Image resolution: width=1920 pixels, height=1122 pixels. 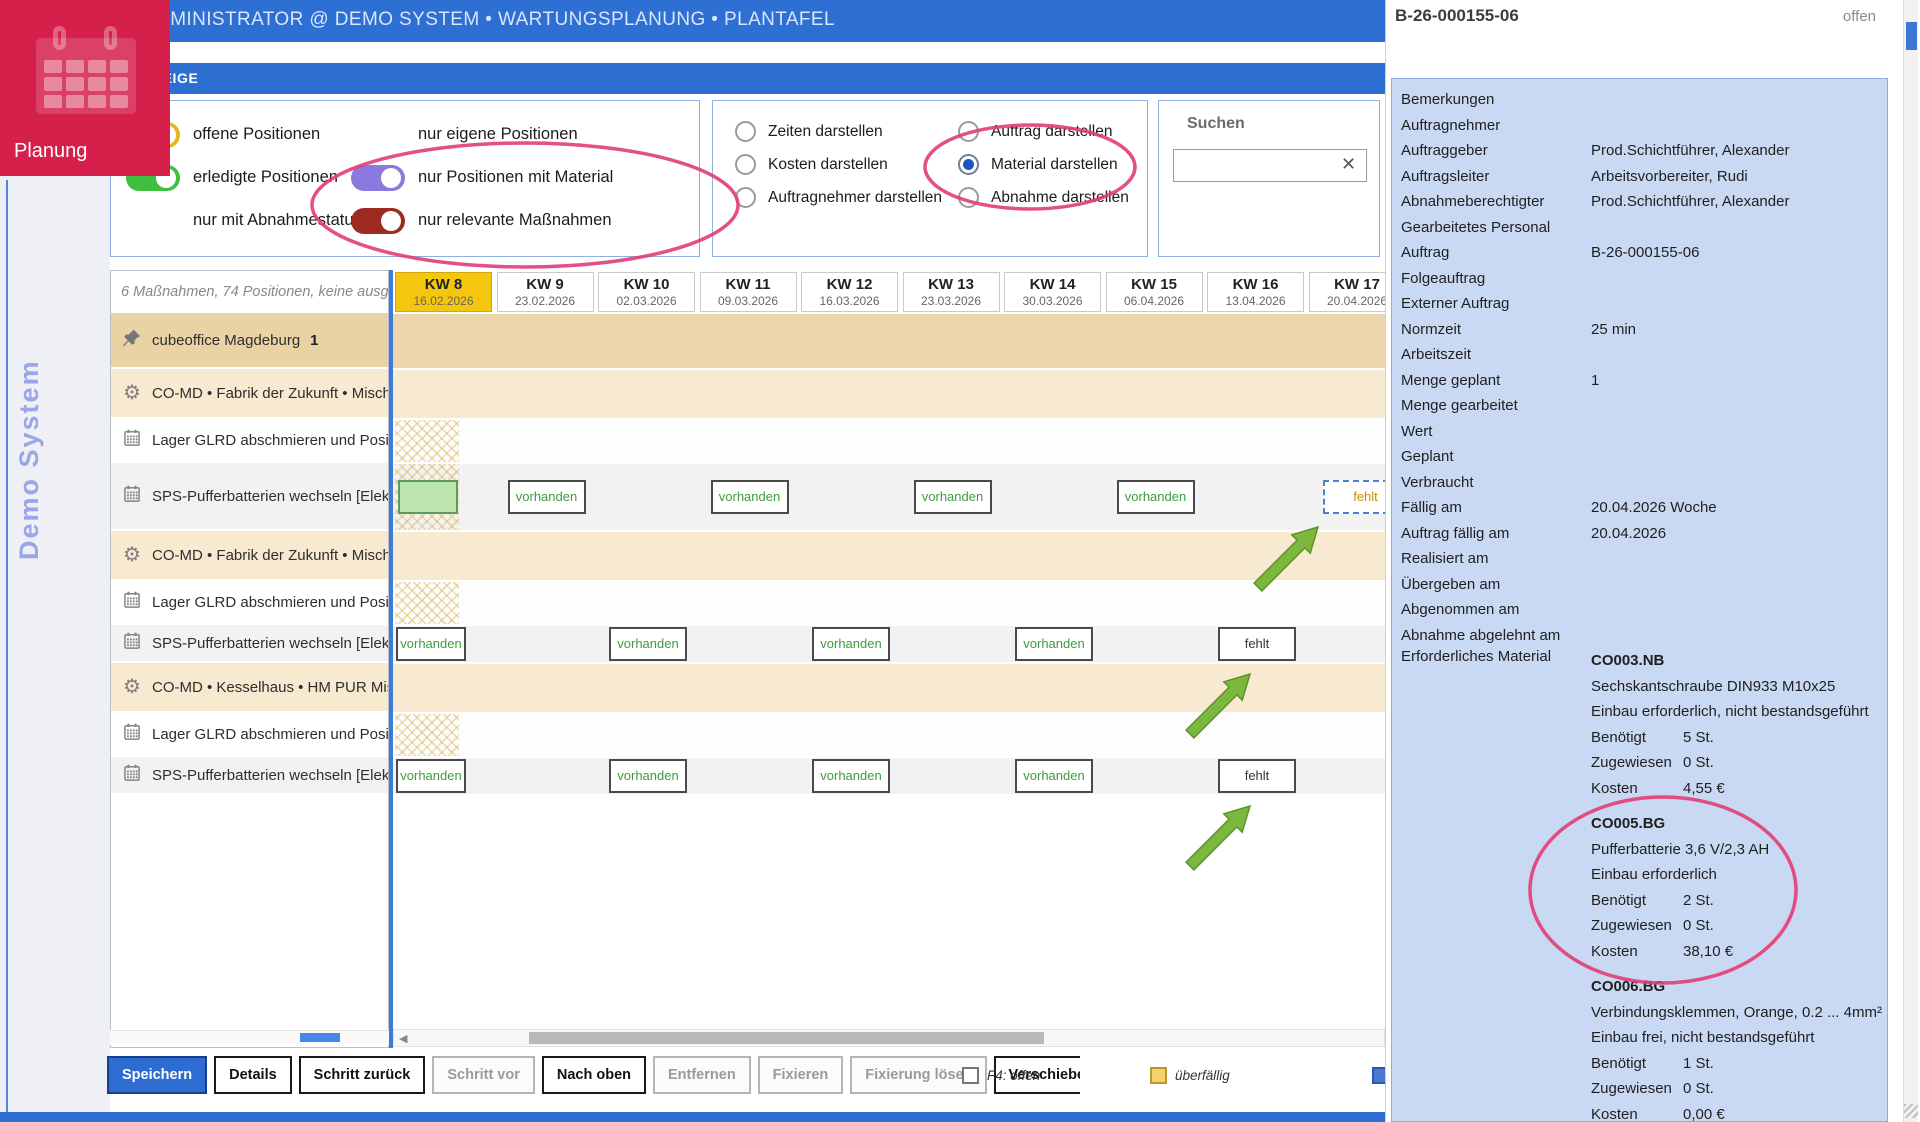 What do you see at coordinates (249, 393) in the screenshot?
I see `plan-row: ⚙ CO-MD • Fabrik der Zukunft • Mischer F` at bounding box center [249, 393].